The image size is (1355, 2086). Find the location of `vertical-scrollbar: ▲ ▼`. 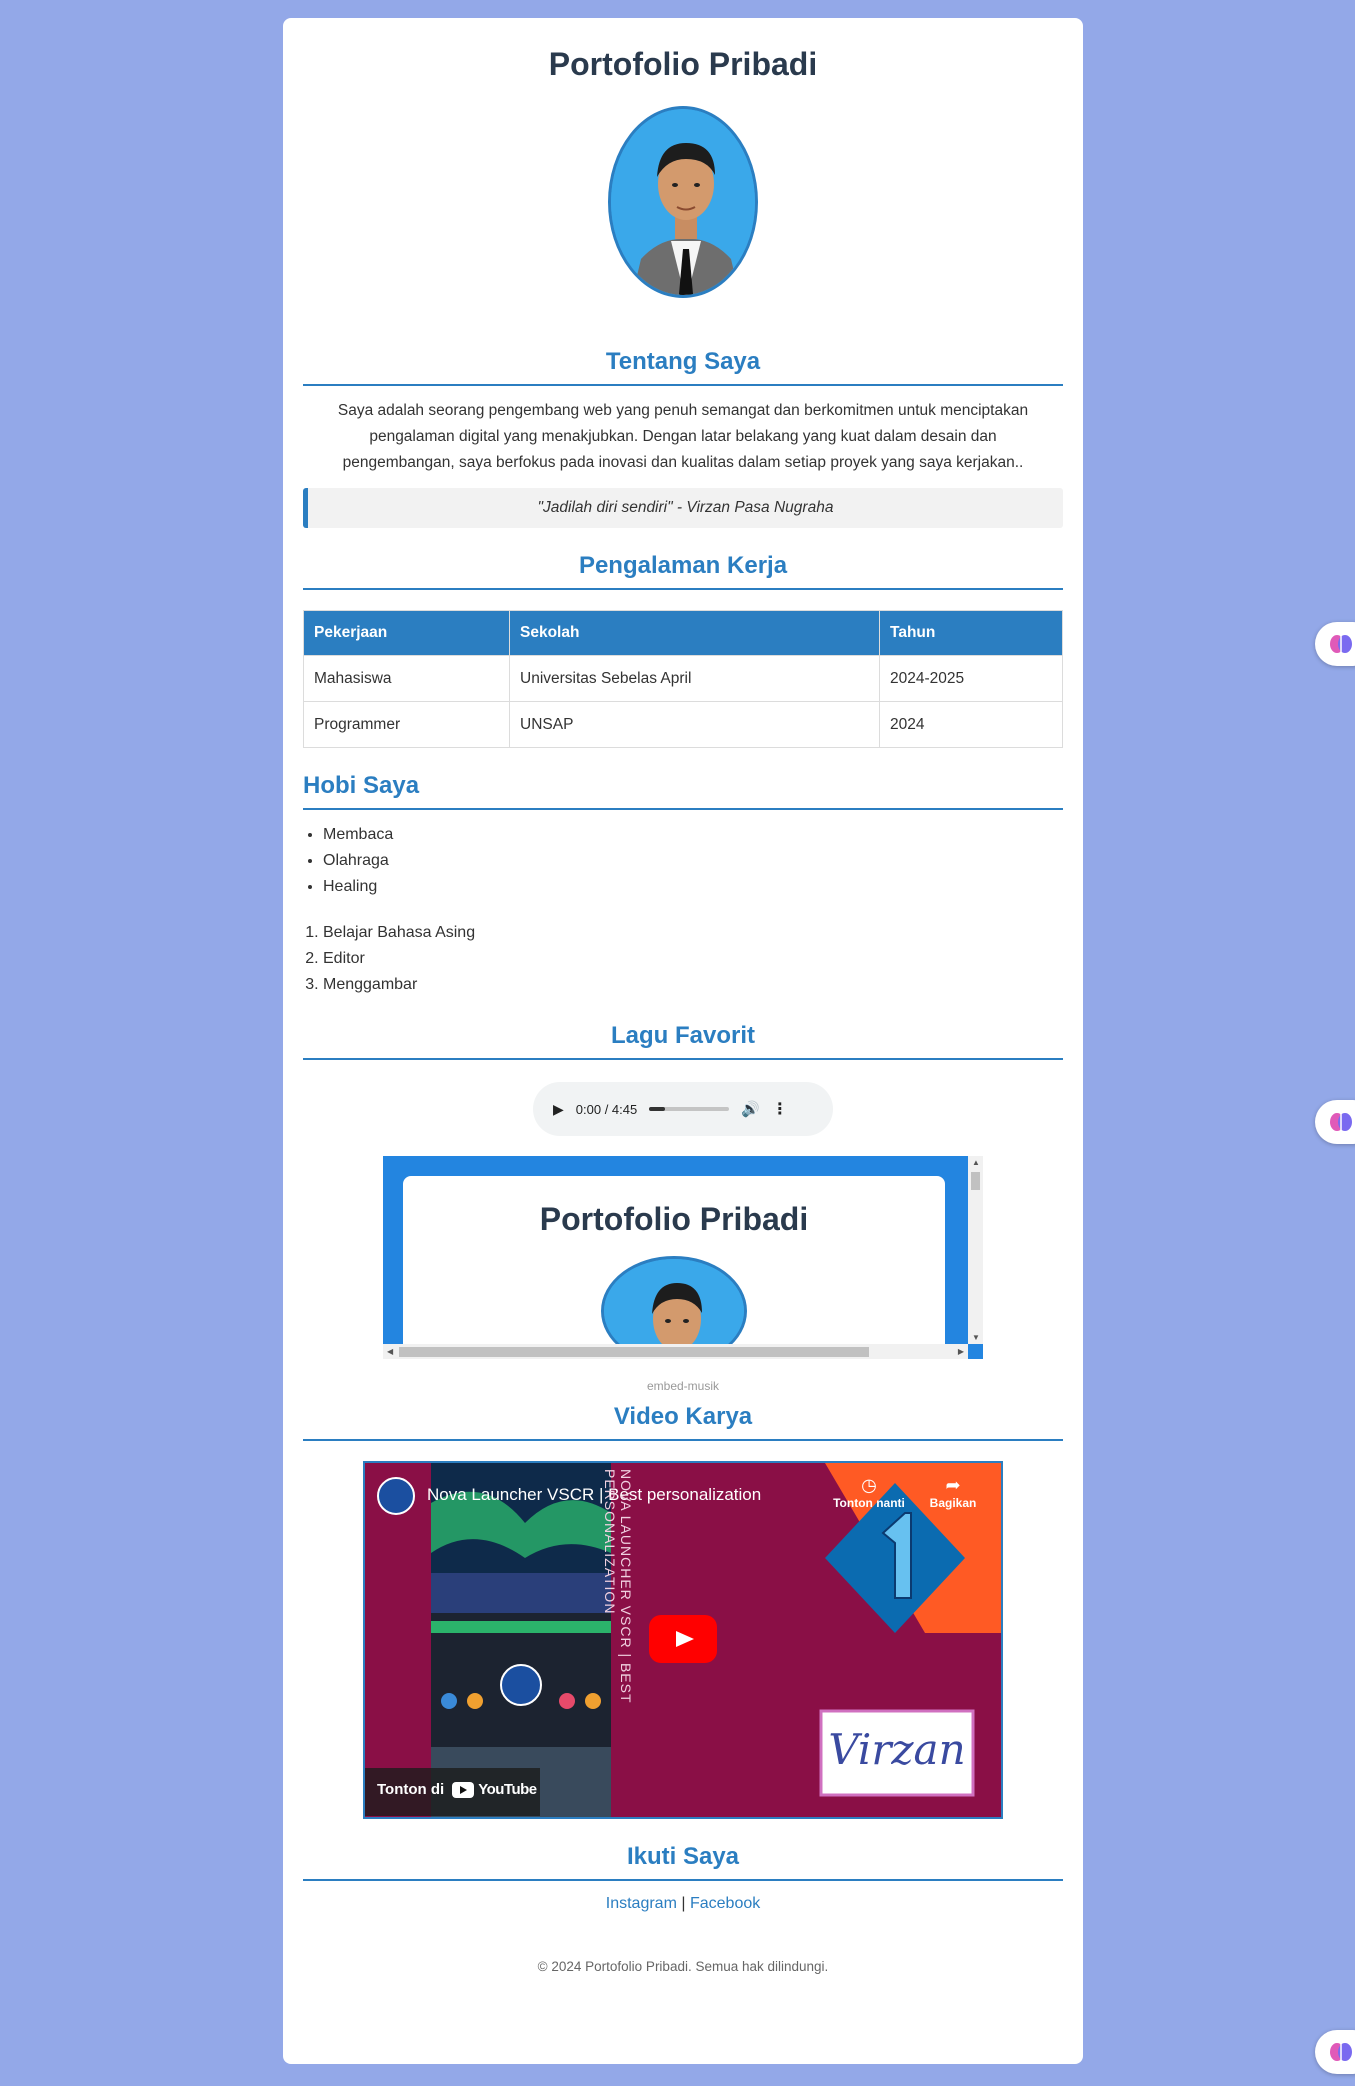

vertical-scrollbar: ▲ ▼ is located at coordinates (975, 1250).